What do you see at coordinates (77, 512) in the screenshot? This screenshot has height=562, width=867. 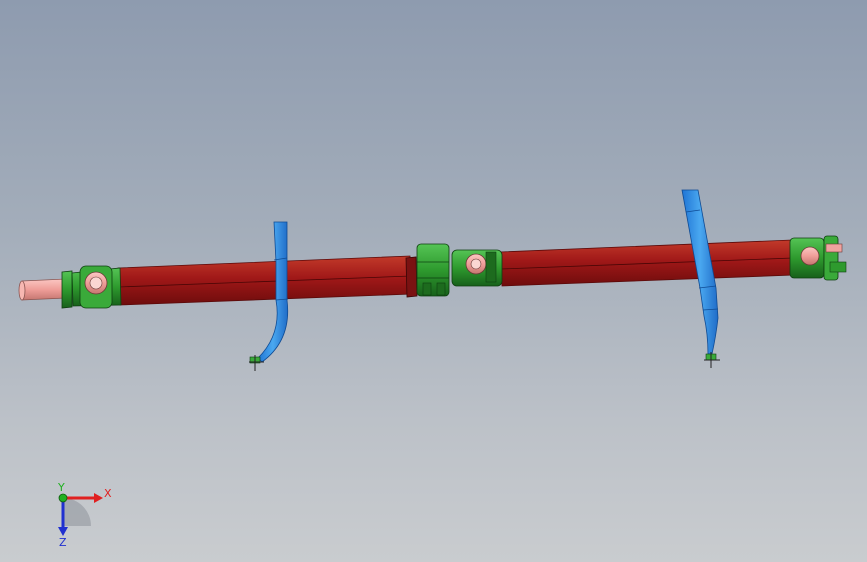 I see `triad-quadrant` at bounding box center [77, 512].